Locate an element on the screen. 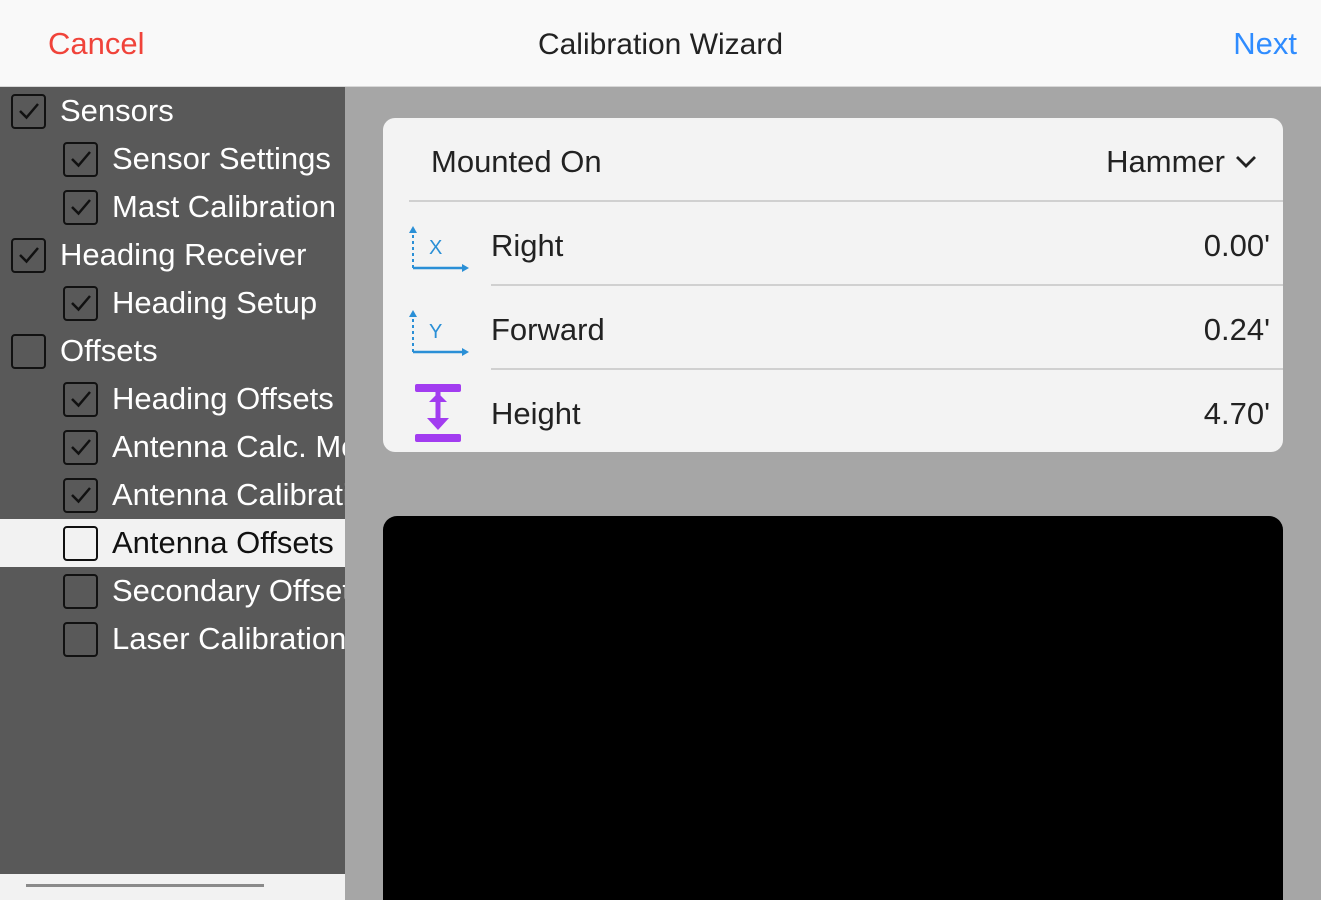  mounted-on-dropdown: Hammer is located at coordinates (1181, 162).